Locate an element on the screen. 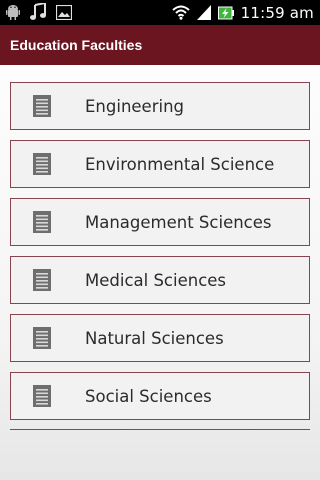 The height and width of the screenshot is (480, 320). faculty-item-medical-sciences: Medical Sciences is located at coordinates (160, 280).